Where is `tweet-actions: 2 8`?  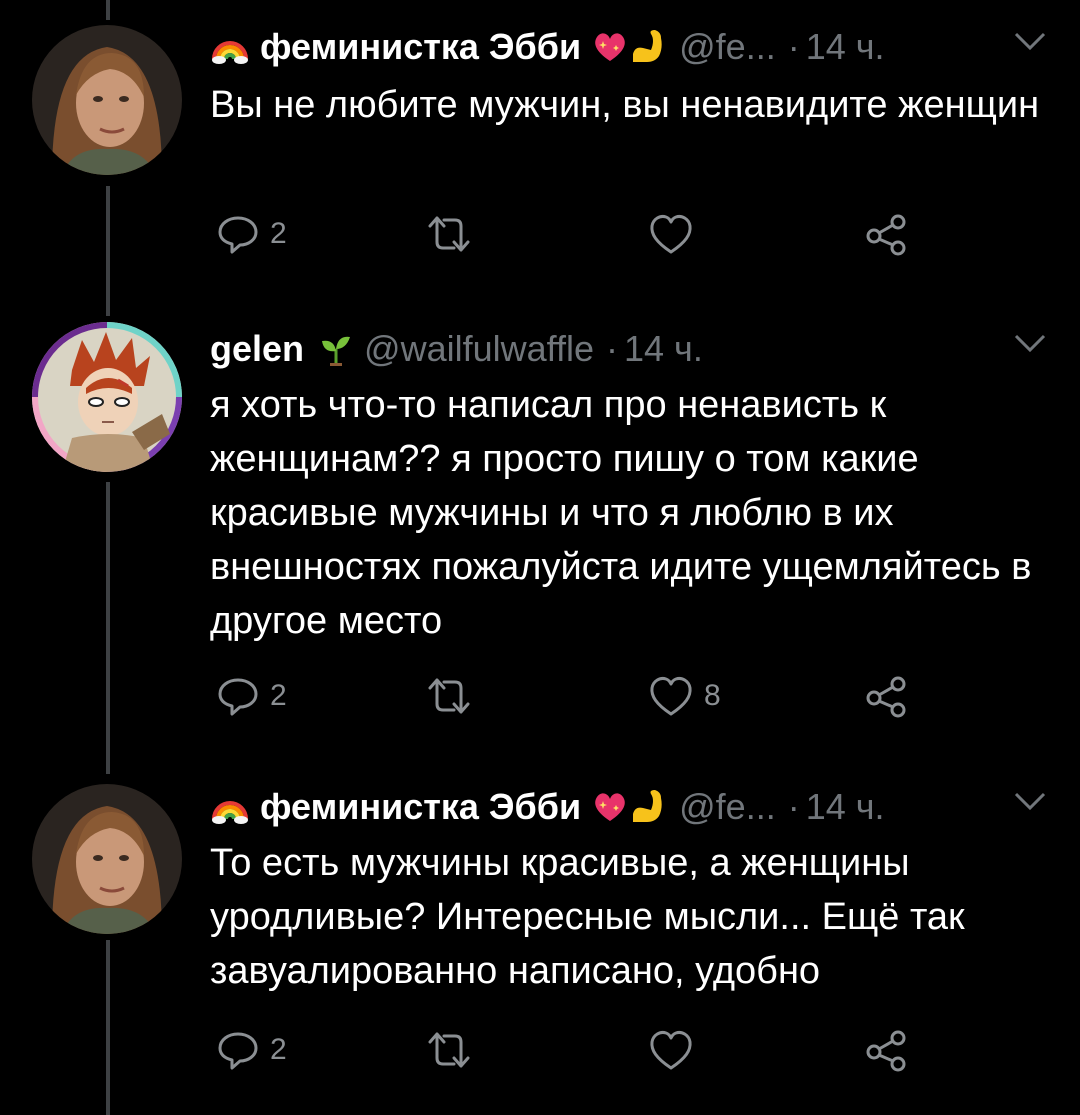
tweet-actions: 2 8 is located at coordinates (566, 699).